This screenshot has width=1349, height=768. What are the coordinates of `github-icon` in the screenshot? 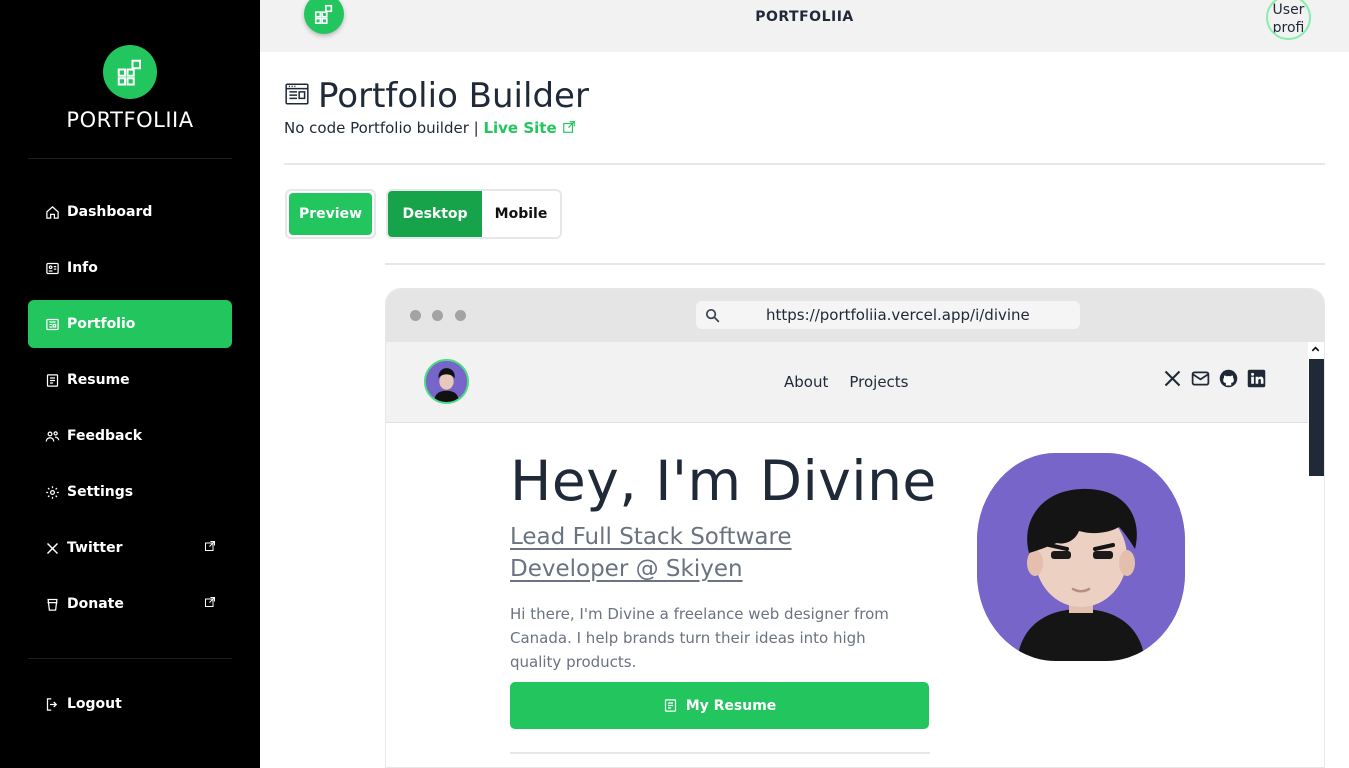 It's located at (1228, 378).